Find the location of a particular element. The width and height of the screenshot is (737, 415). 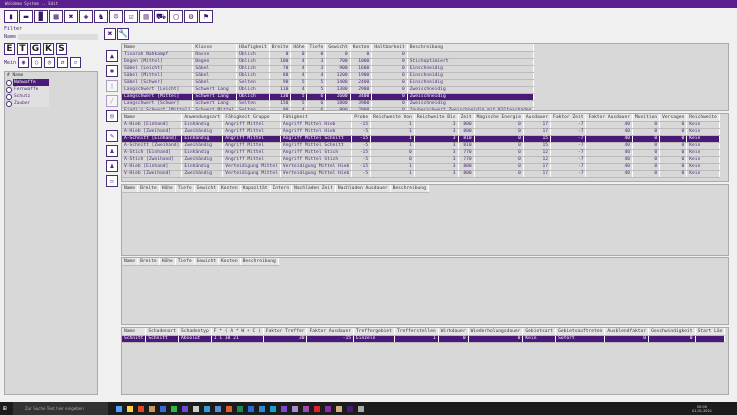

letter-filter-k: K is located at coordinates (48, 49).